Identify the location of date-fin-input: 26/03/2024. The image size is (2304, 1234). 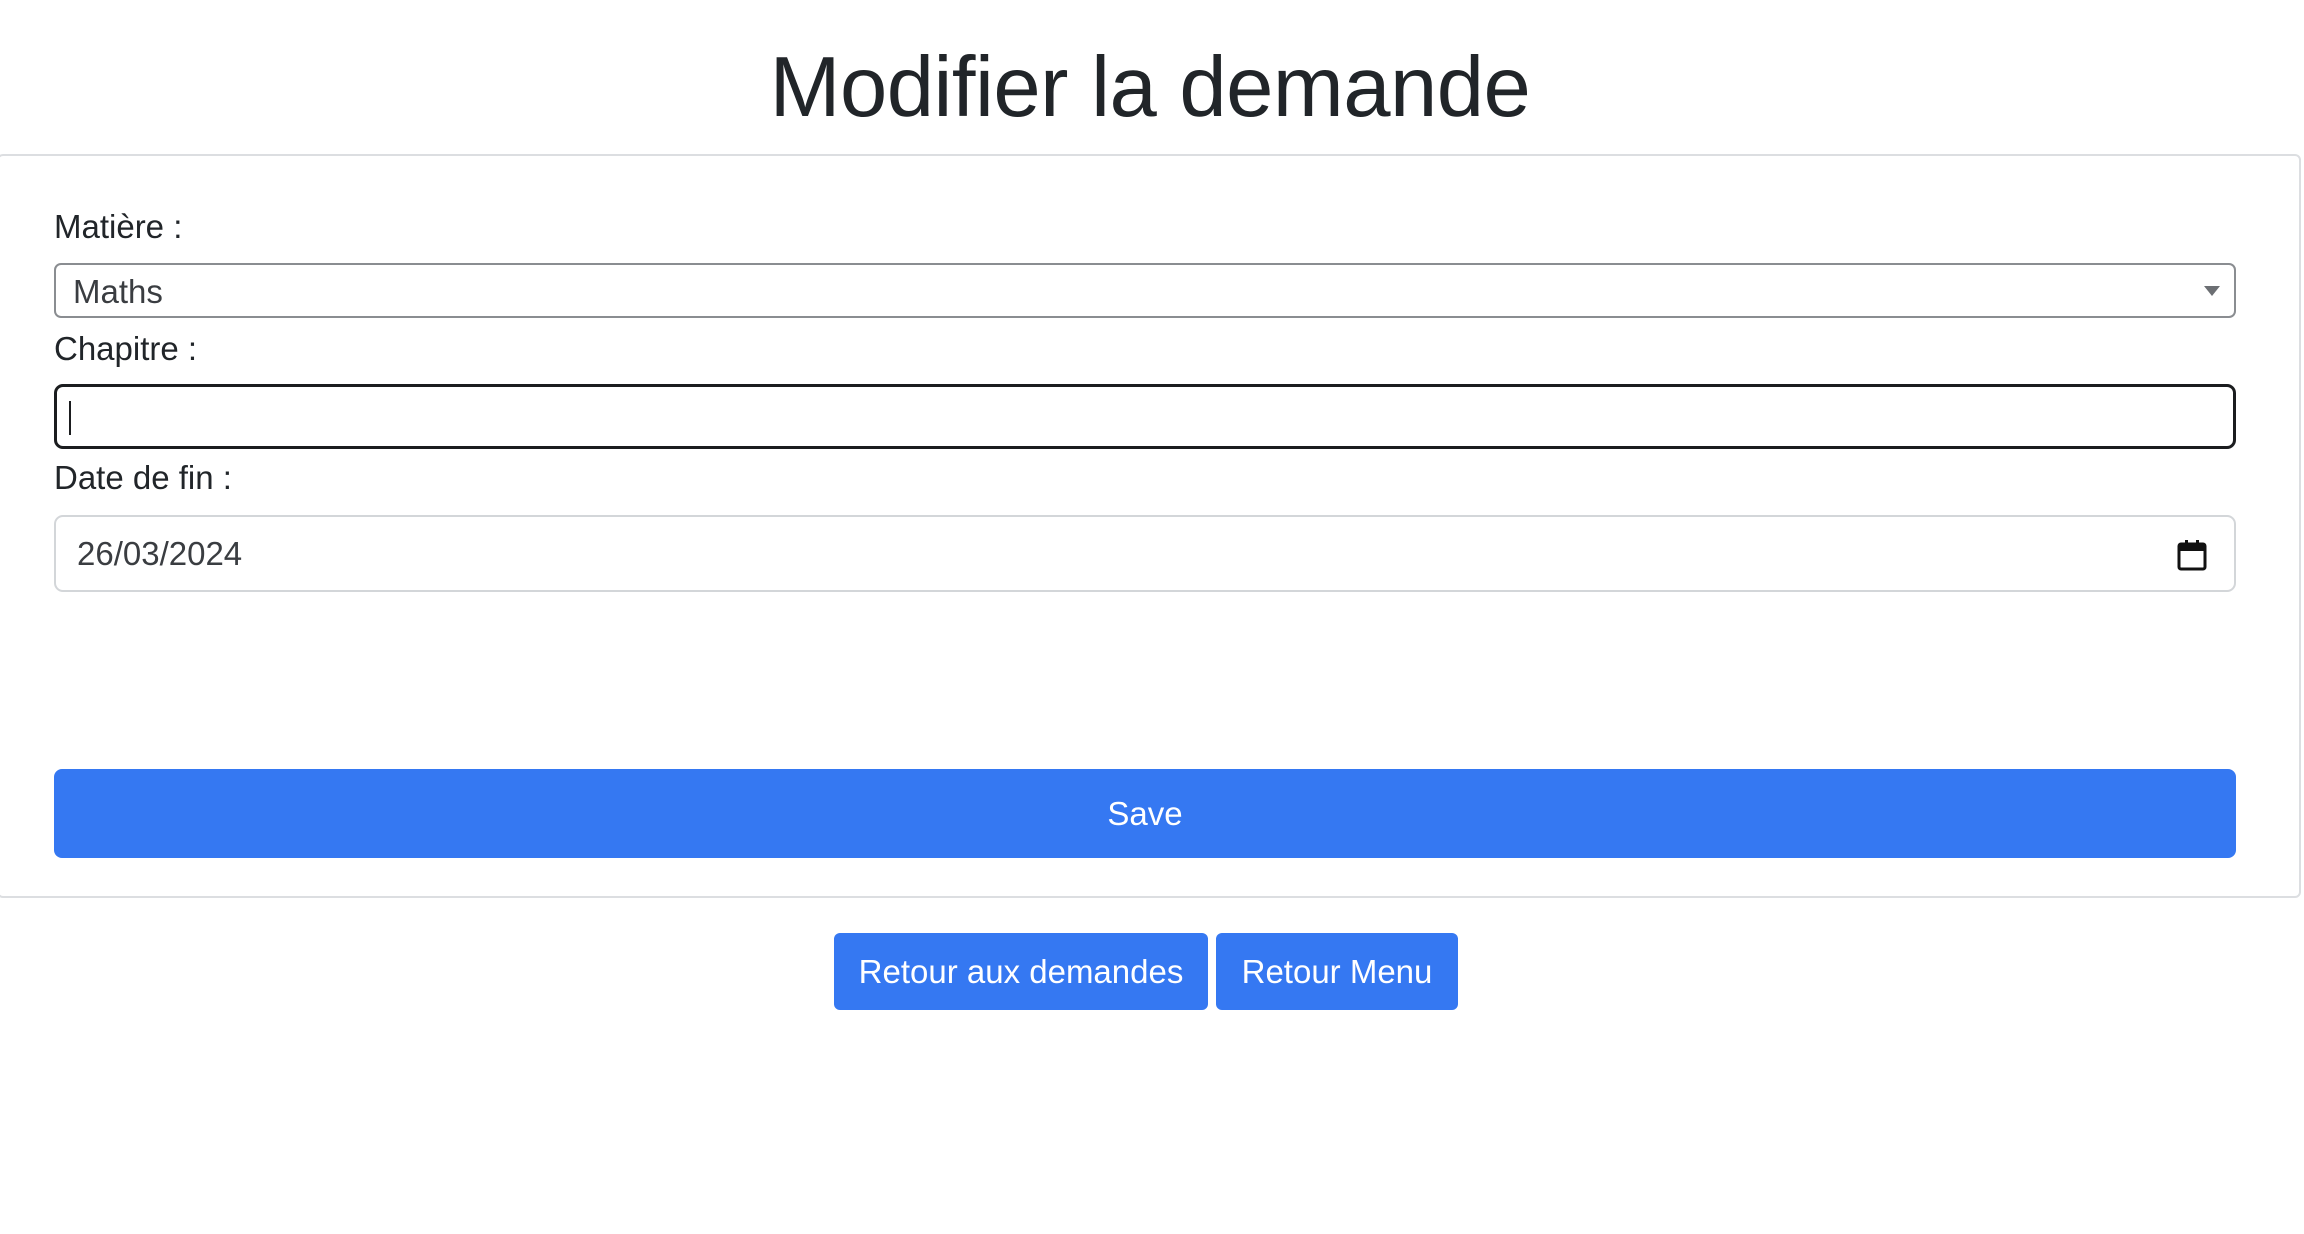
(1145, 553).